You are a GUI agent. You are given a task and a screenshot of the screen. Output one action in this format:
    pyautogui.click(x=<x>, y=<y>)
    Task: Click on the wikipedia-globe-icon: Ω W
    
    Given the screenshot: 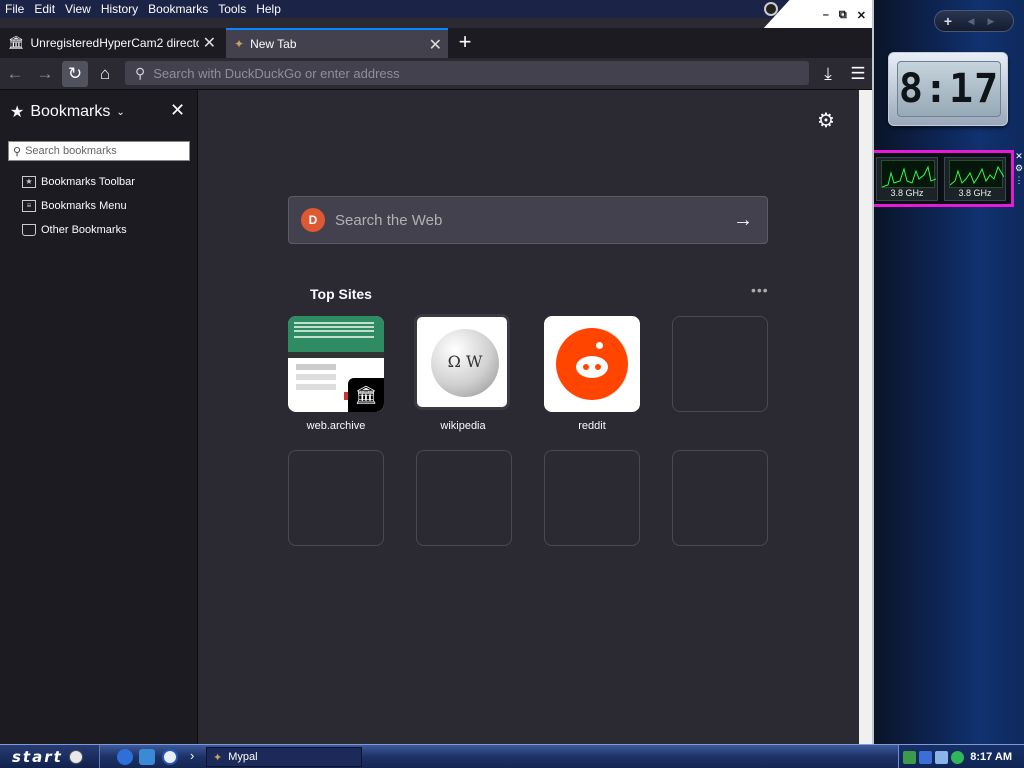 What is the action you would take?
    pyautogui.click(x=465, y=363)
    